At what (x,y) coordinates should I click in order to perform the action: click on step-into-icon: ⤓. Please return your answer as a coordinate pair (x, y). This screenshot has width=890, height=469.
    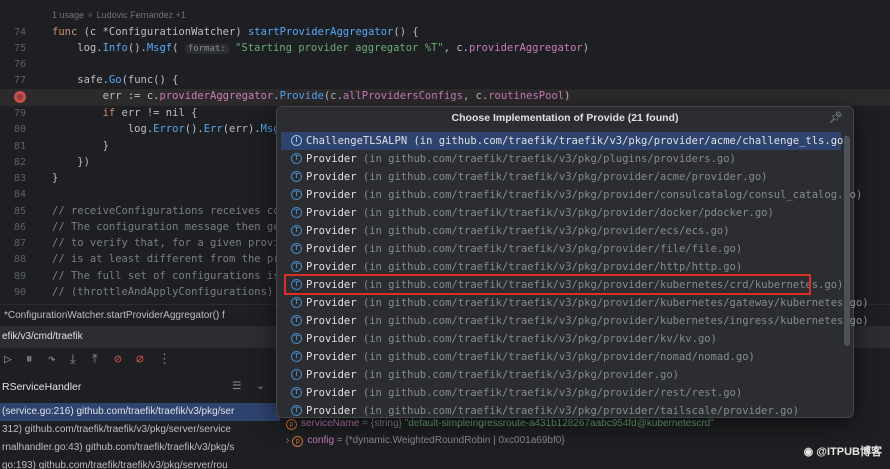
    Looking at the image, I should click on (73, 359).